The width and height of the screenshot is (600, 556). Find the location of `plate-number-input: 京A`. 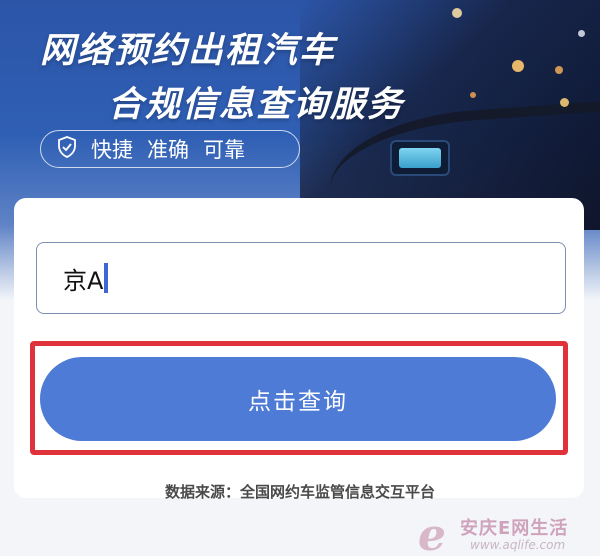

plate-number-input: 京A is located at coordinates (301, 278).